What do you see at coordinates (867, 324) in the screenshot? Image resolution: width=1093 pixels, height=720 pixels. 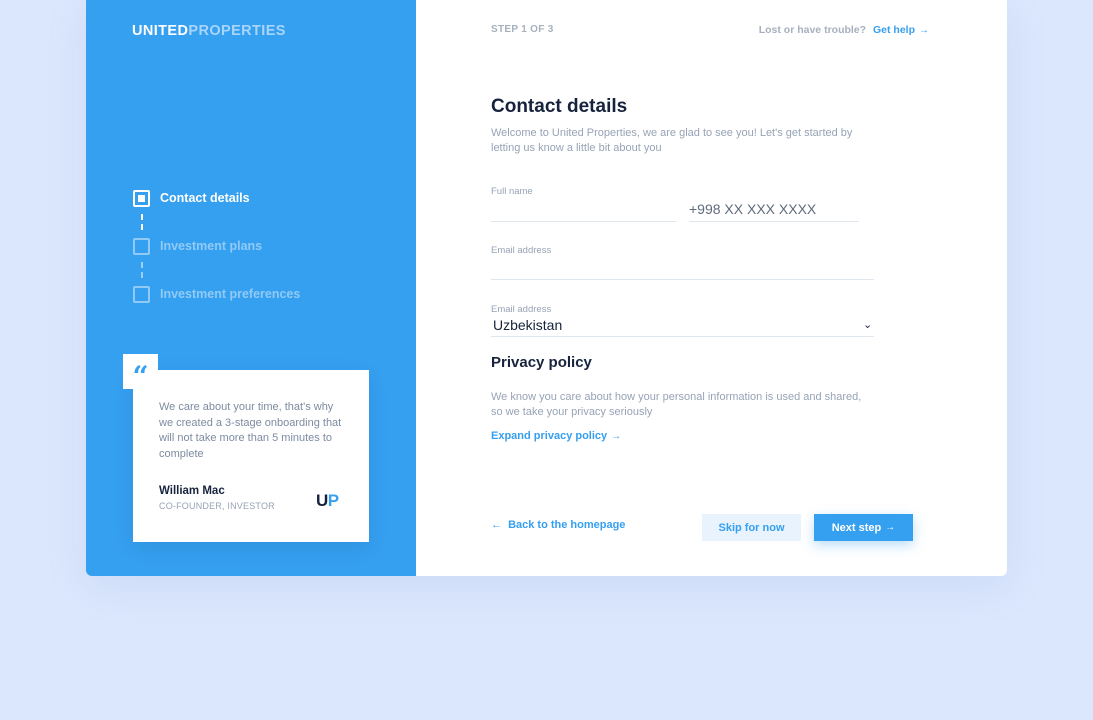 I see `chevron-down-icon: ⌄` at bounding box center [867, 324].